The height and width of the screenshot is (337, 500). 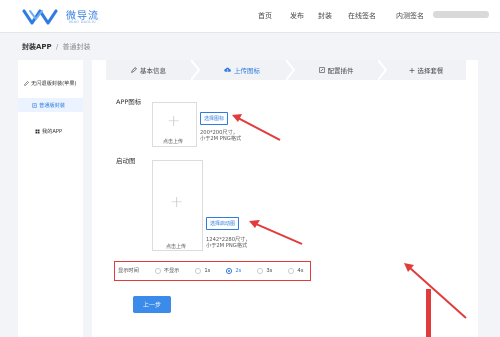 I want to click on sidebar-item-normal-package: 普通版封装, so click(x=50, y=105).